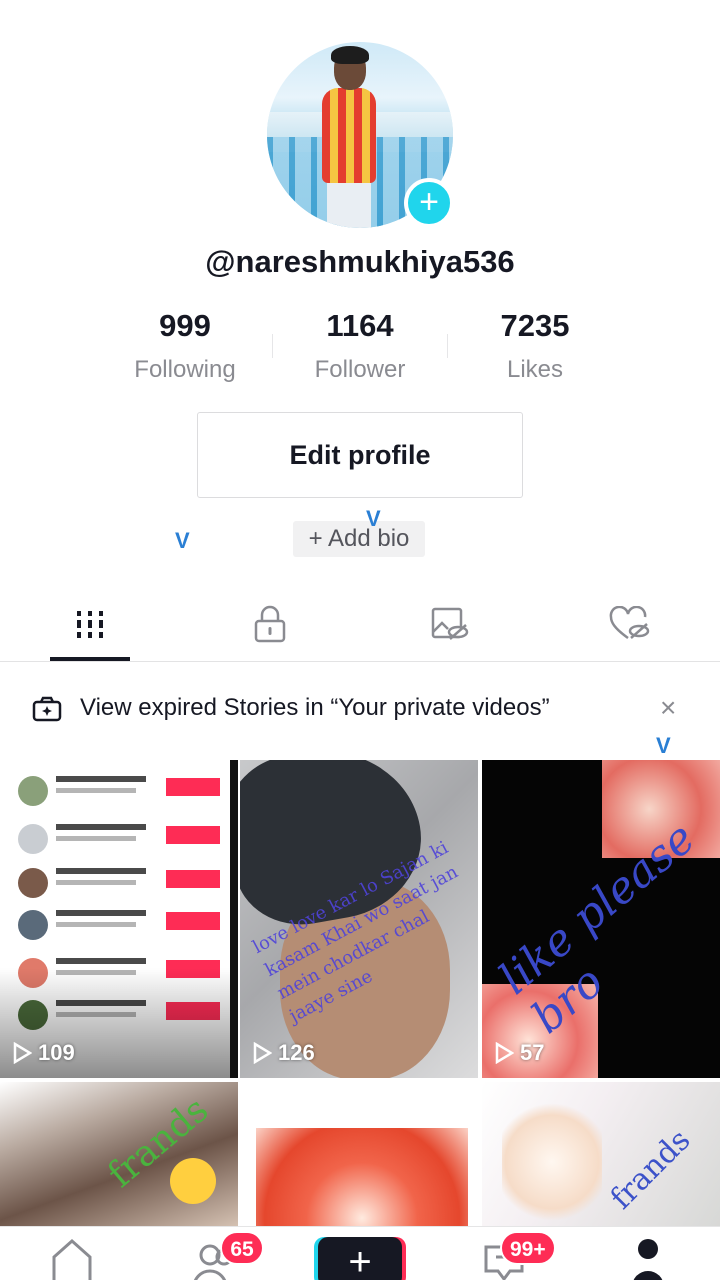 The height and width of the screenshot is (1280, 720). What do you see at coordinates (216, 1253) in the screenshot?
I see `nav-friends: 65` at bounding box center [216, 1253].